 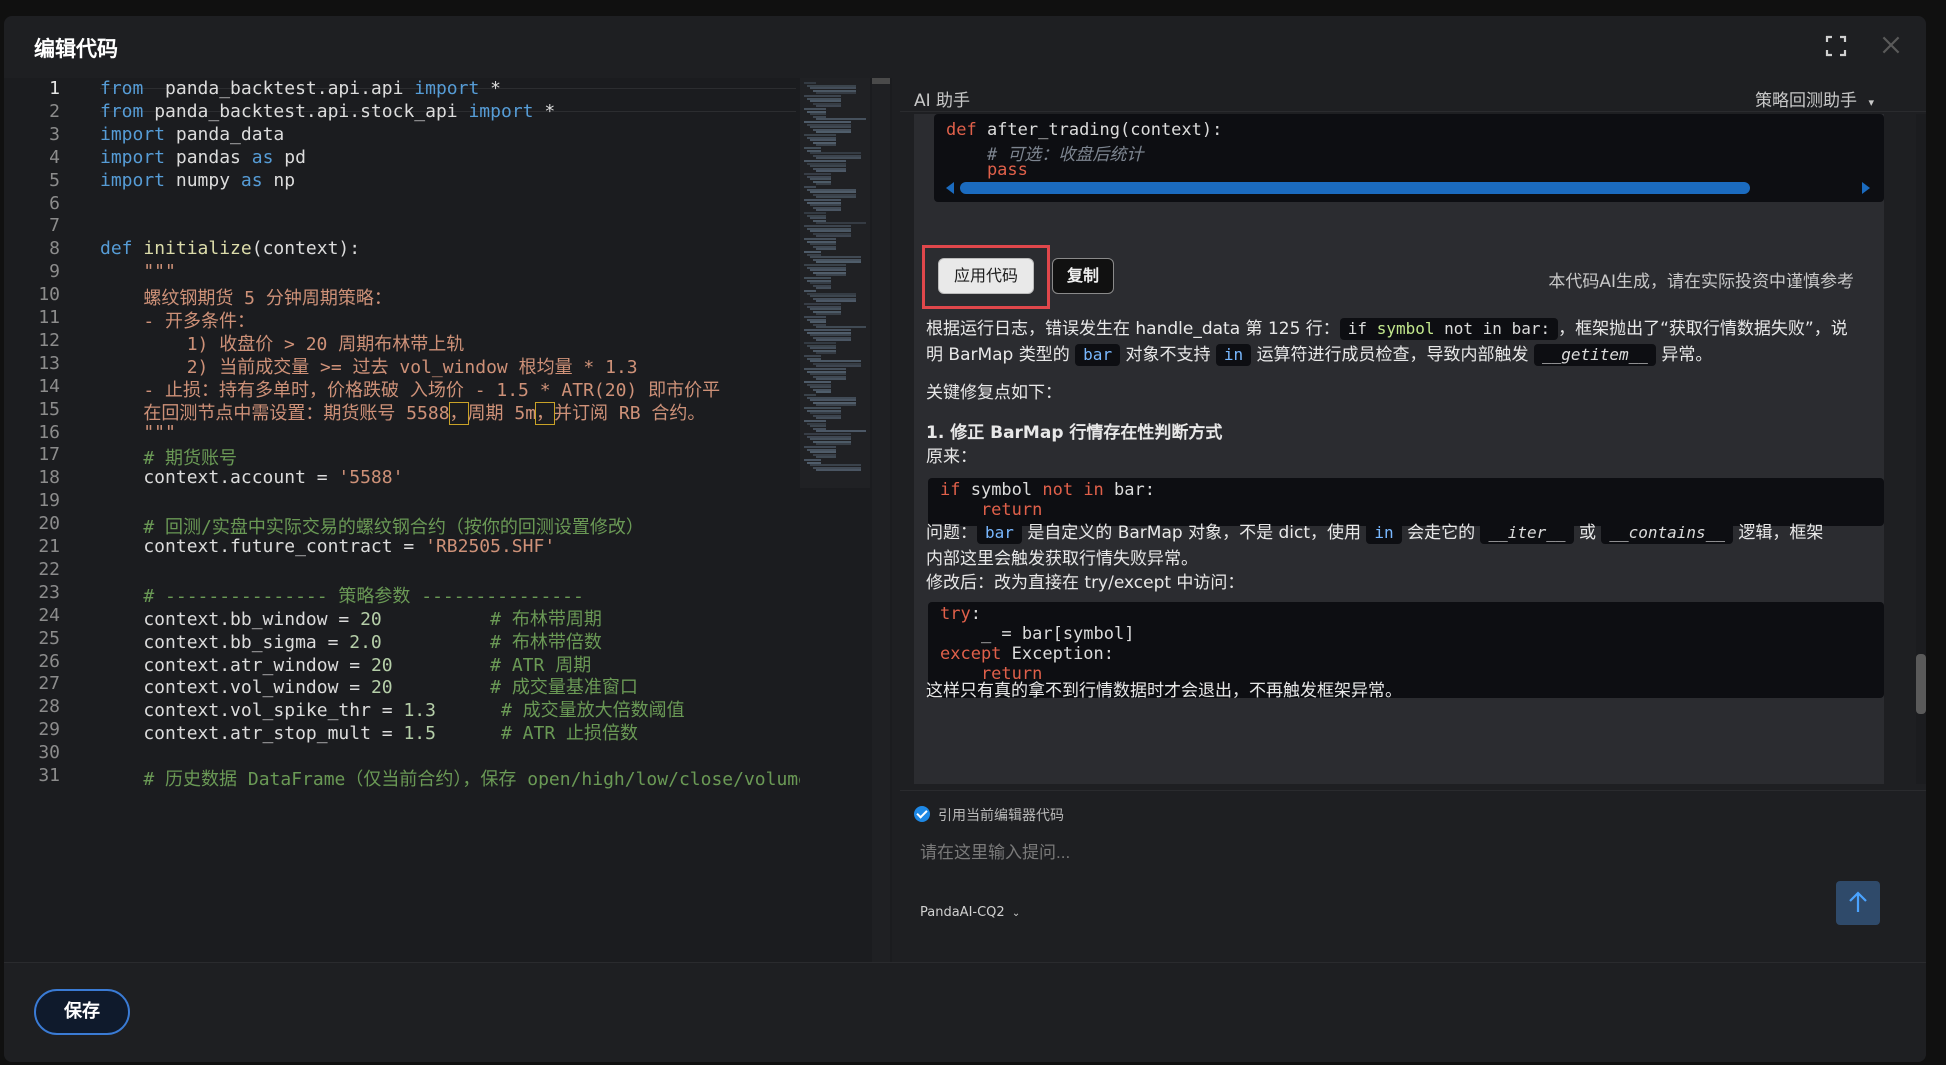 I want to click on scroll-left-icon, so click(x=950, y=188).